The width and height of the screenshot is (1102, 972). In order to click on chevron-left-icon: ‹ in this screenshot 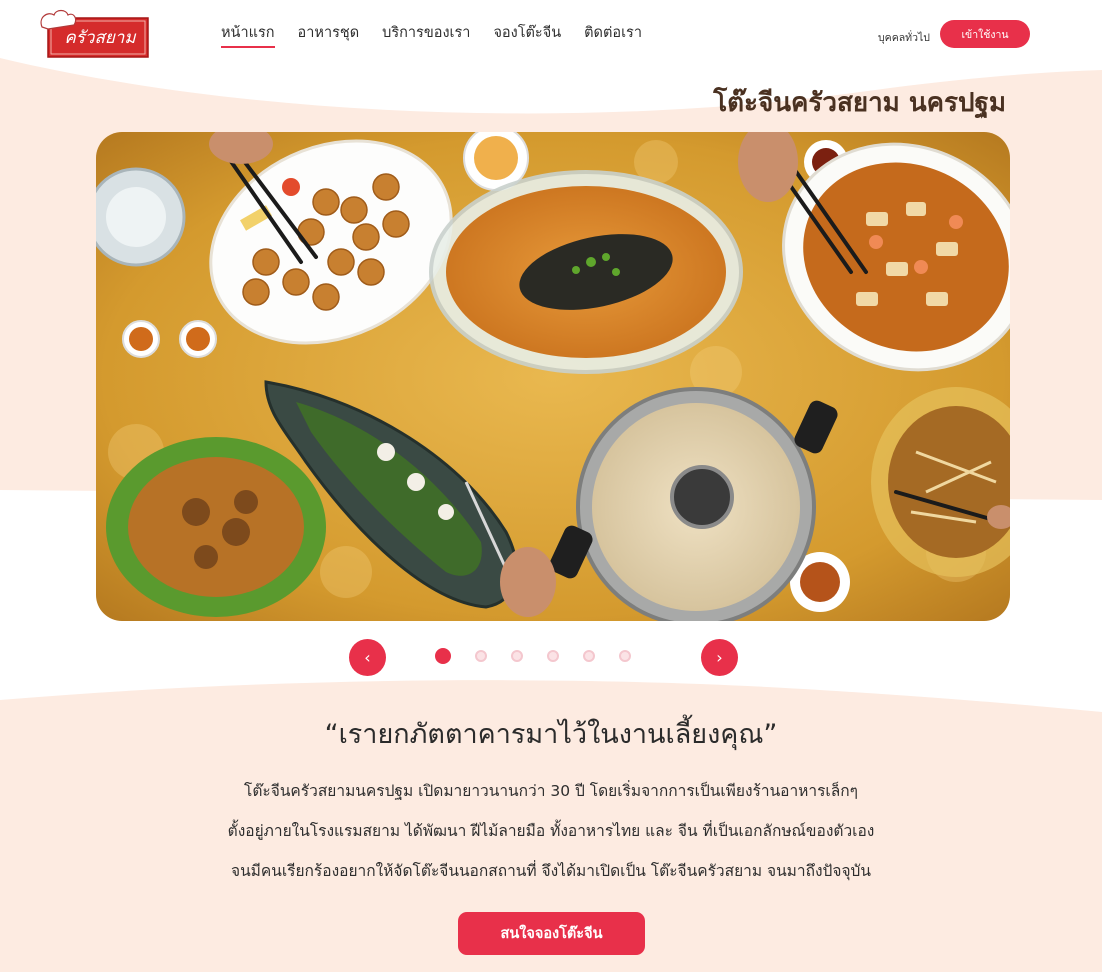, I will do `click(367, 657)`.